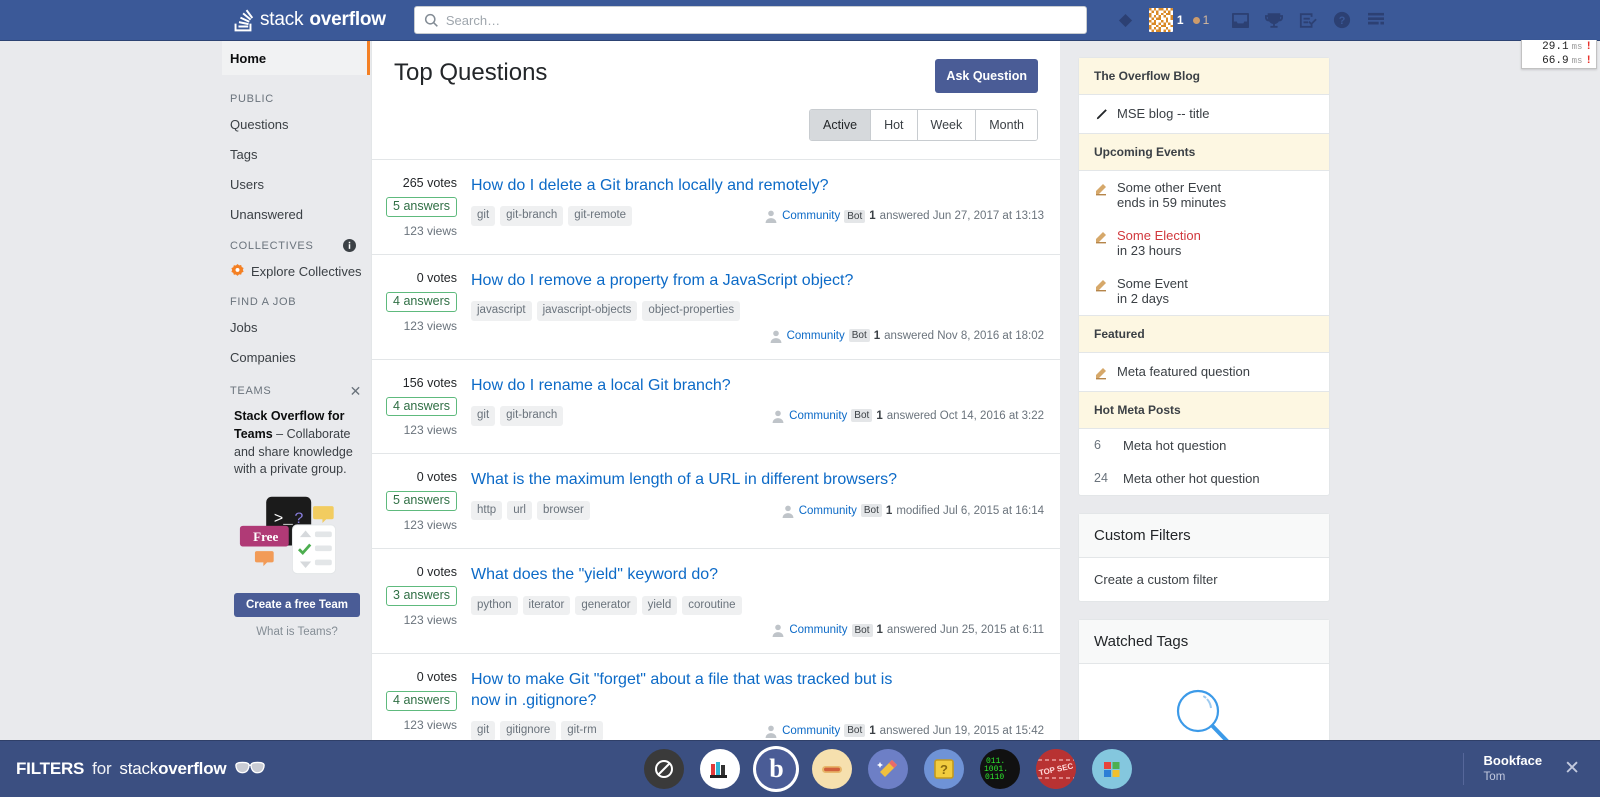 This screenshot has width=1600, height=797. I want to click on dock-app-hotdog, so click(832, 769).